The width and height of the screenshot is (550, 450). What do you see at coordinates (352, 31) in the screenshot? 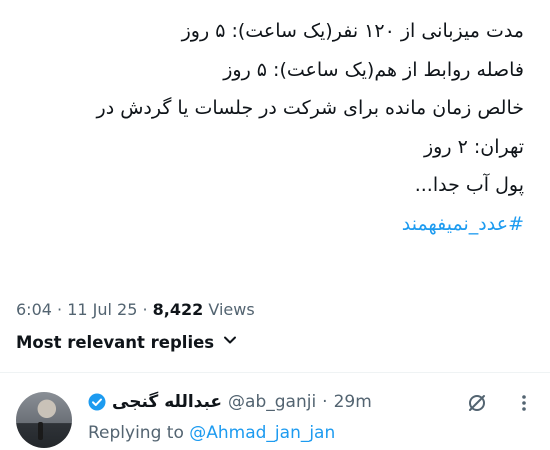
I see `tweet-line: مدت میزبانی از ۱۲۰ نفر(یک ساعت): ۵ روز` at bounding box center [352, 31].